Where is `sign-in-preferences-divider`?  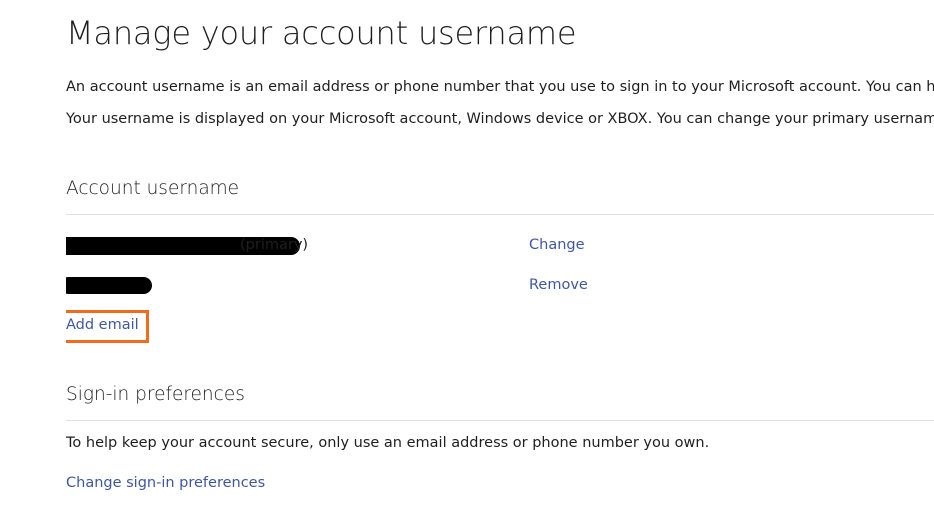 sign-in-preferences-divider is located at coordinates (500, 420).